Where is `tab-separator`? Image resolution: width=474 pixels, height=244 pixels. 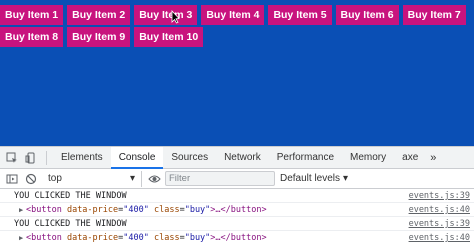
tab-separator is located at coordinates (46, 157).